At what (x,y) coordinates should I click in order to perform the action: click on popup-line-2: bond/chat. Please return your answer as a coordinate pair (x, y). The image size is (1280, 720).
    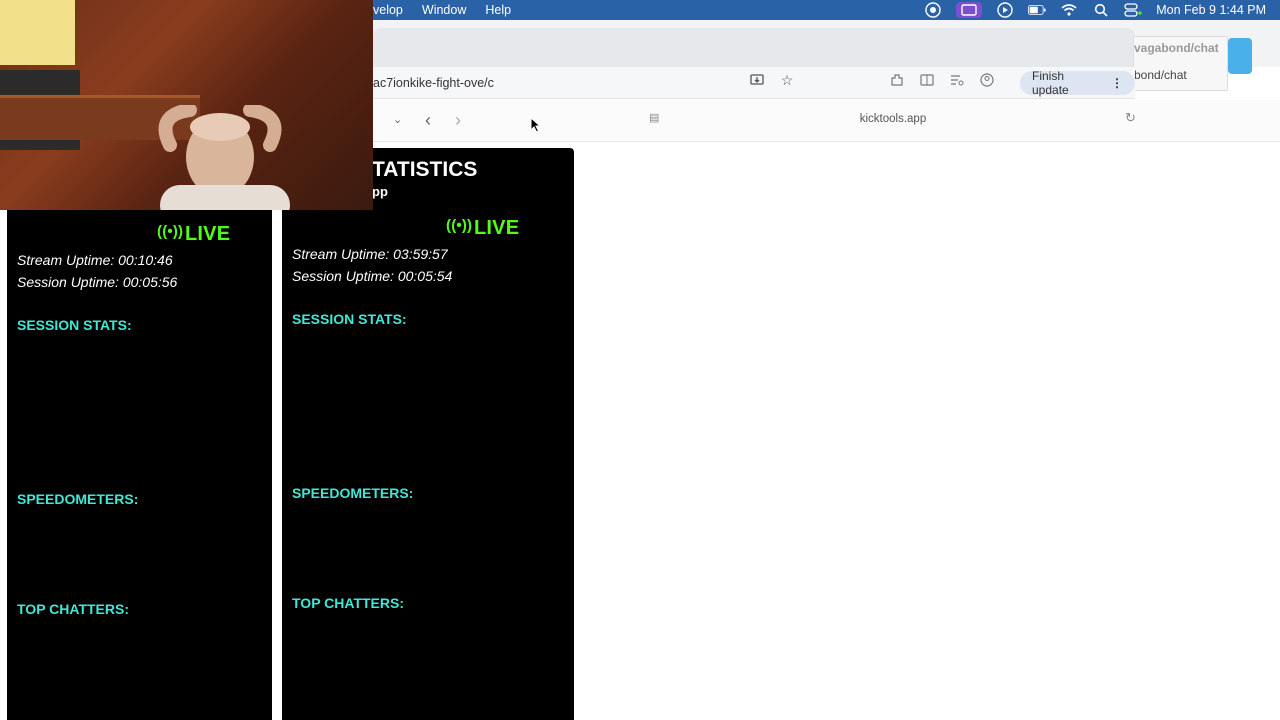
    Looking at the image, I should click on (1160, 75).